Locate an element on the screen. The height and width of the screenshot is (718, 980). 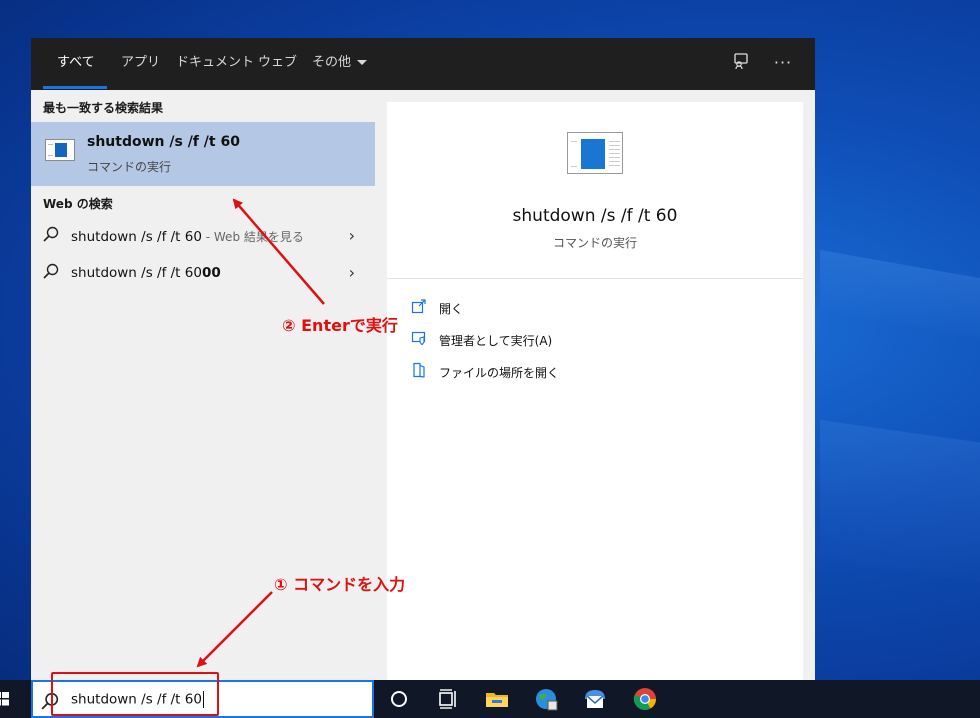
annotation-arrows is located at coordinates (260, 433).